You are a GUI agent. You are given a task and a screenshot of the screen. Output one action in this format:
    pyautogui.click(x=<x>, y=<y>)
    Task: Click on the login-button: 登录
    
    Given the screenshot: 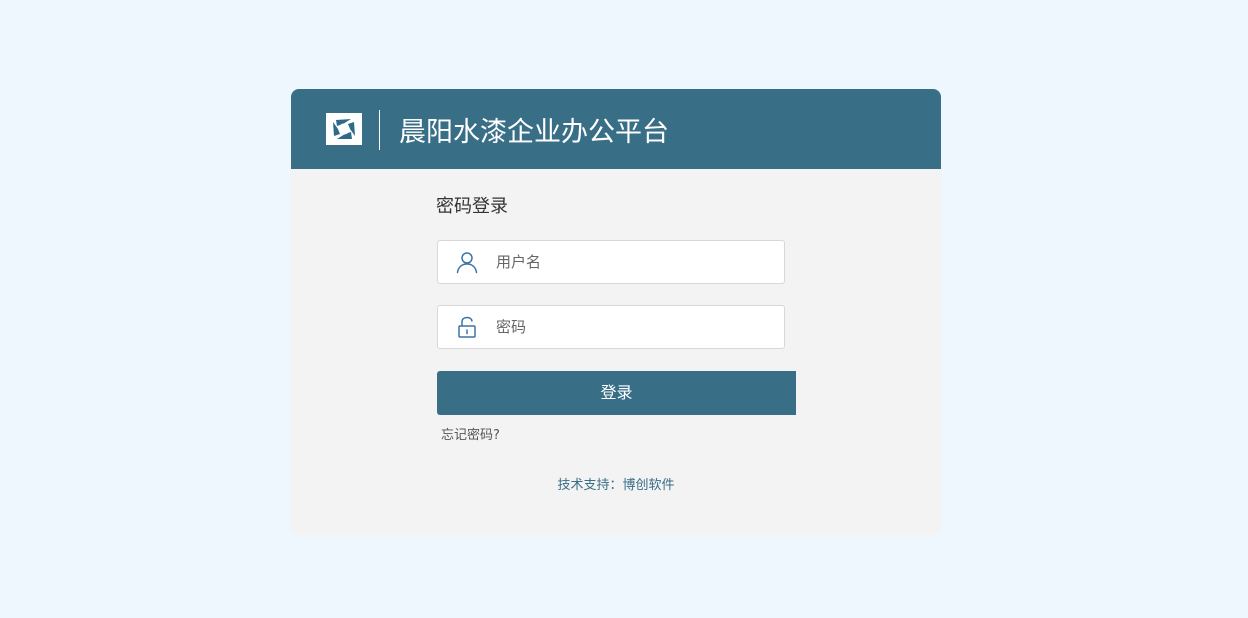 What is the action you would take?
    pyautogui.click(x=616, y=393)
    